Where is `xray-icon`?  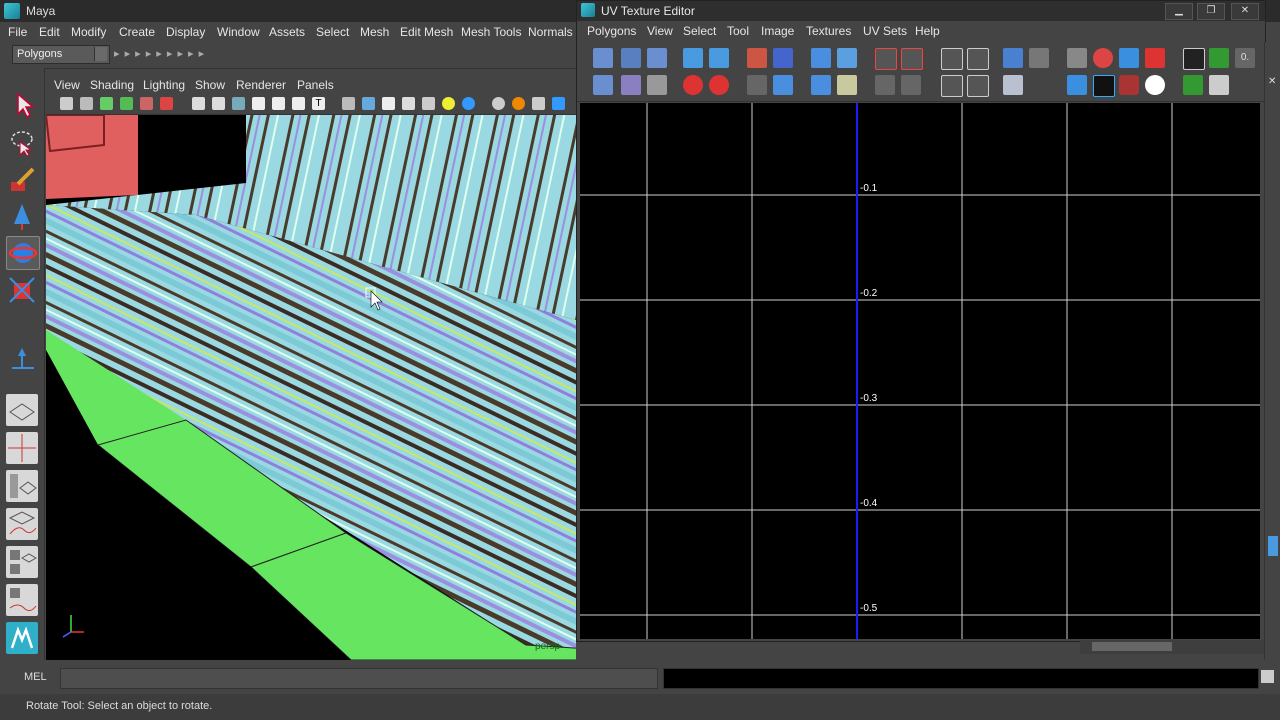 xray-icon is located at coordinates (498, 103).